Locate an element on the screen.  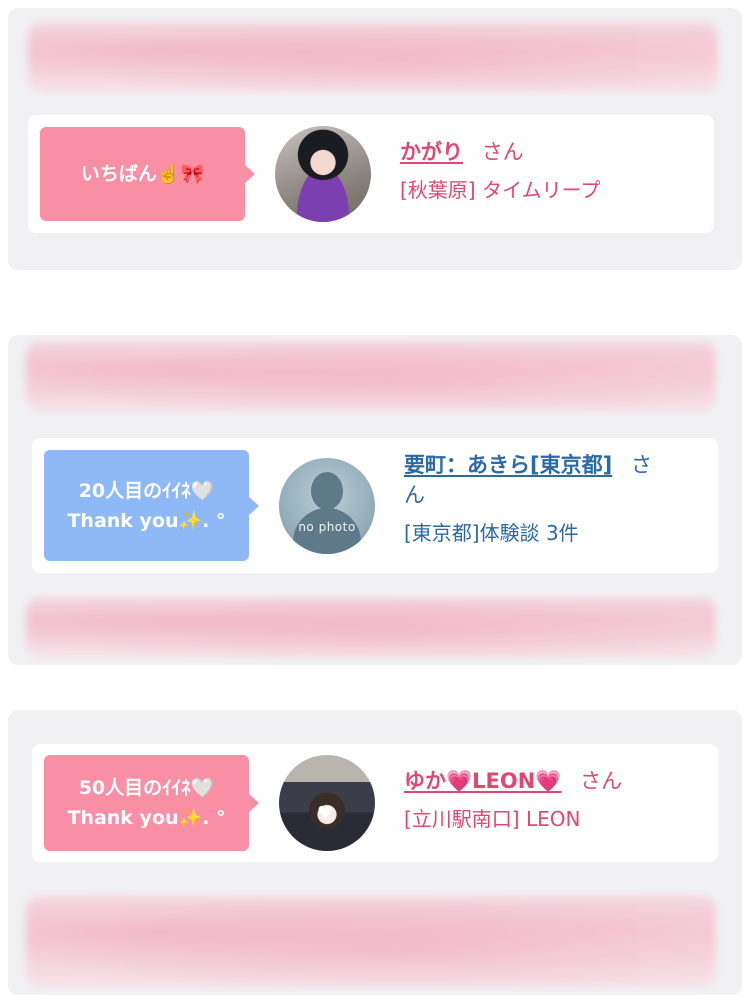
rank-badge-3: 50人目のｲｲﾈ🤍 Thank you✨. ° is located at coordinates (151, 803).